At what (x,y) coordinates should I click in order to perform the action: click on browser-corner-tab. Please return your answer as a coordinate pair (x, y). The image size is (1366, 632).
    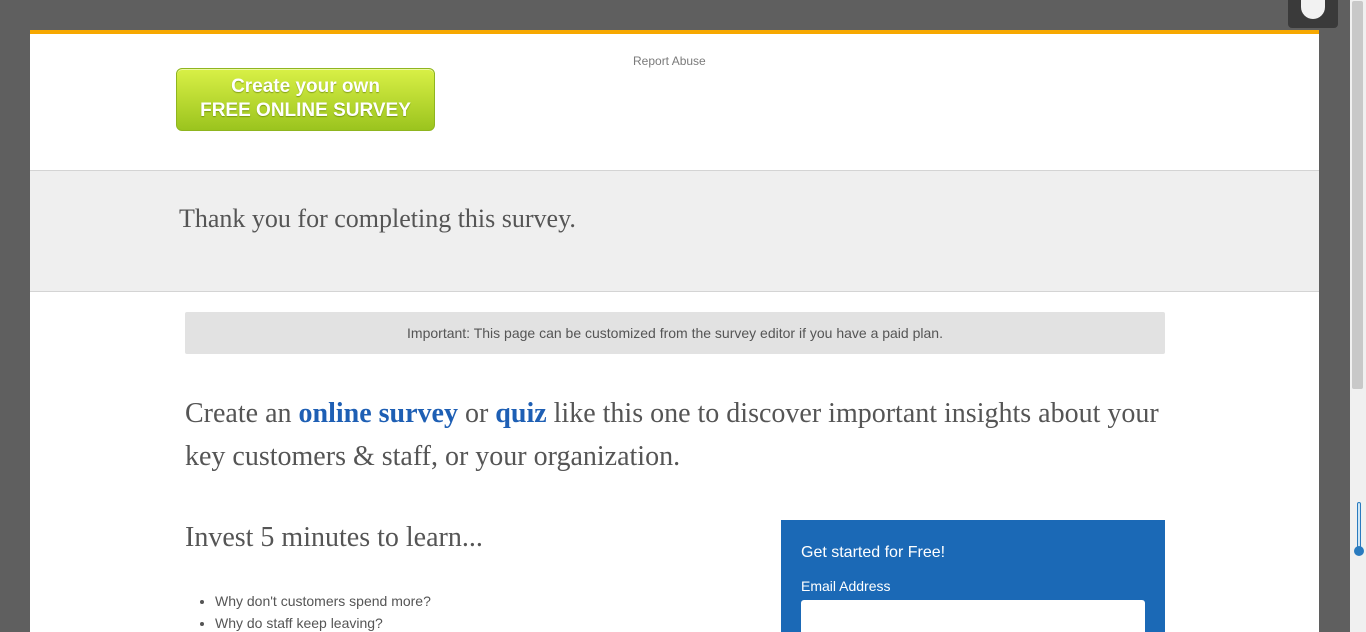
    Looking at the image, I should click on (1313, 14).